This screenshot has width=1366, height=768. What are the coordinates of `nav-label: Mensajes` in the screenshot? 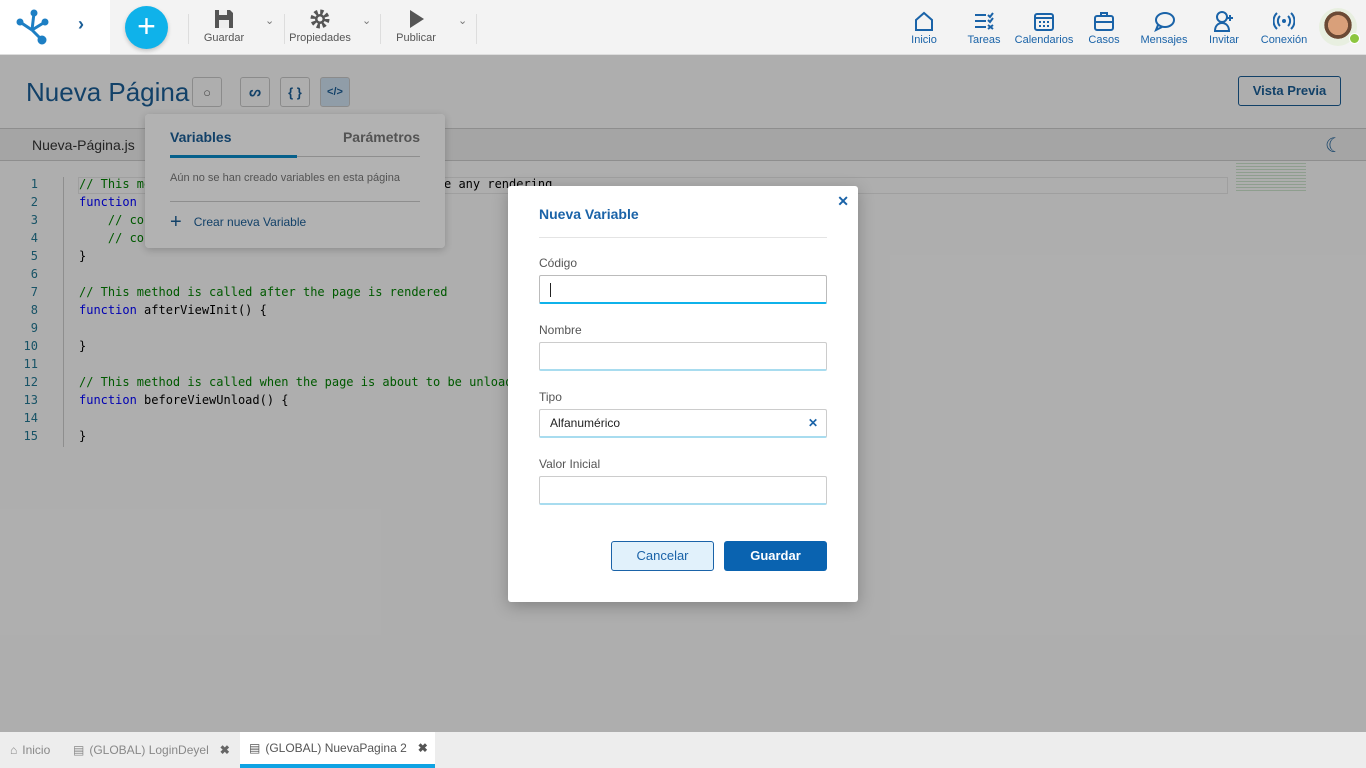 It's located at (1164, 40).